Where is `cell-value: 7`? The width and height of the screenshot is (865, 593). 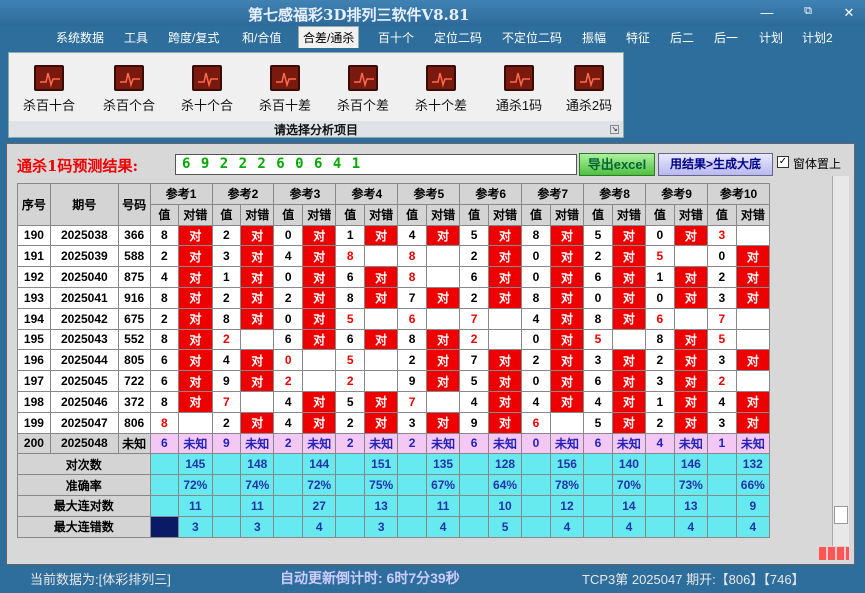
cell-value: 7 is located at coordinates (412, 297).